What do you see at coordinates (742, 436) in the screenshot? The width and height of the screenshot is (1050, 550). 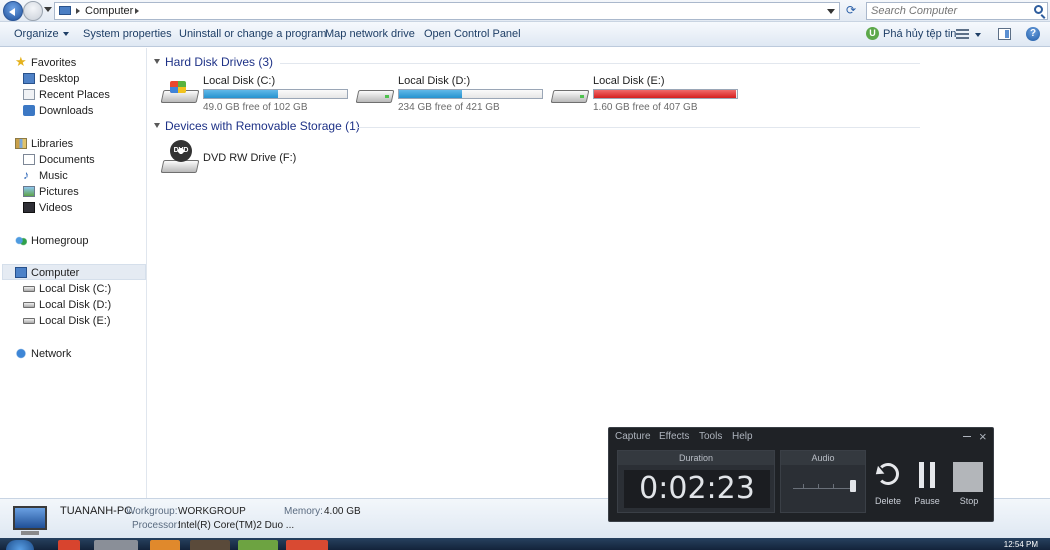 I see `recorder-menu-help: Help` at bounding box center [742, 436].